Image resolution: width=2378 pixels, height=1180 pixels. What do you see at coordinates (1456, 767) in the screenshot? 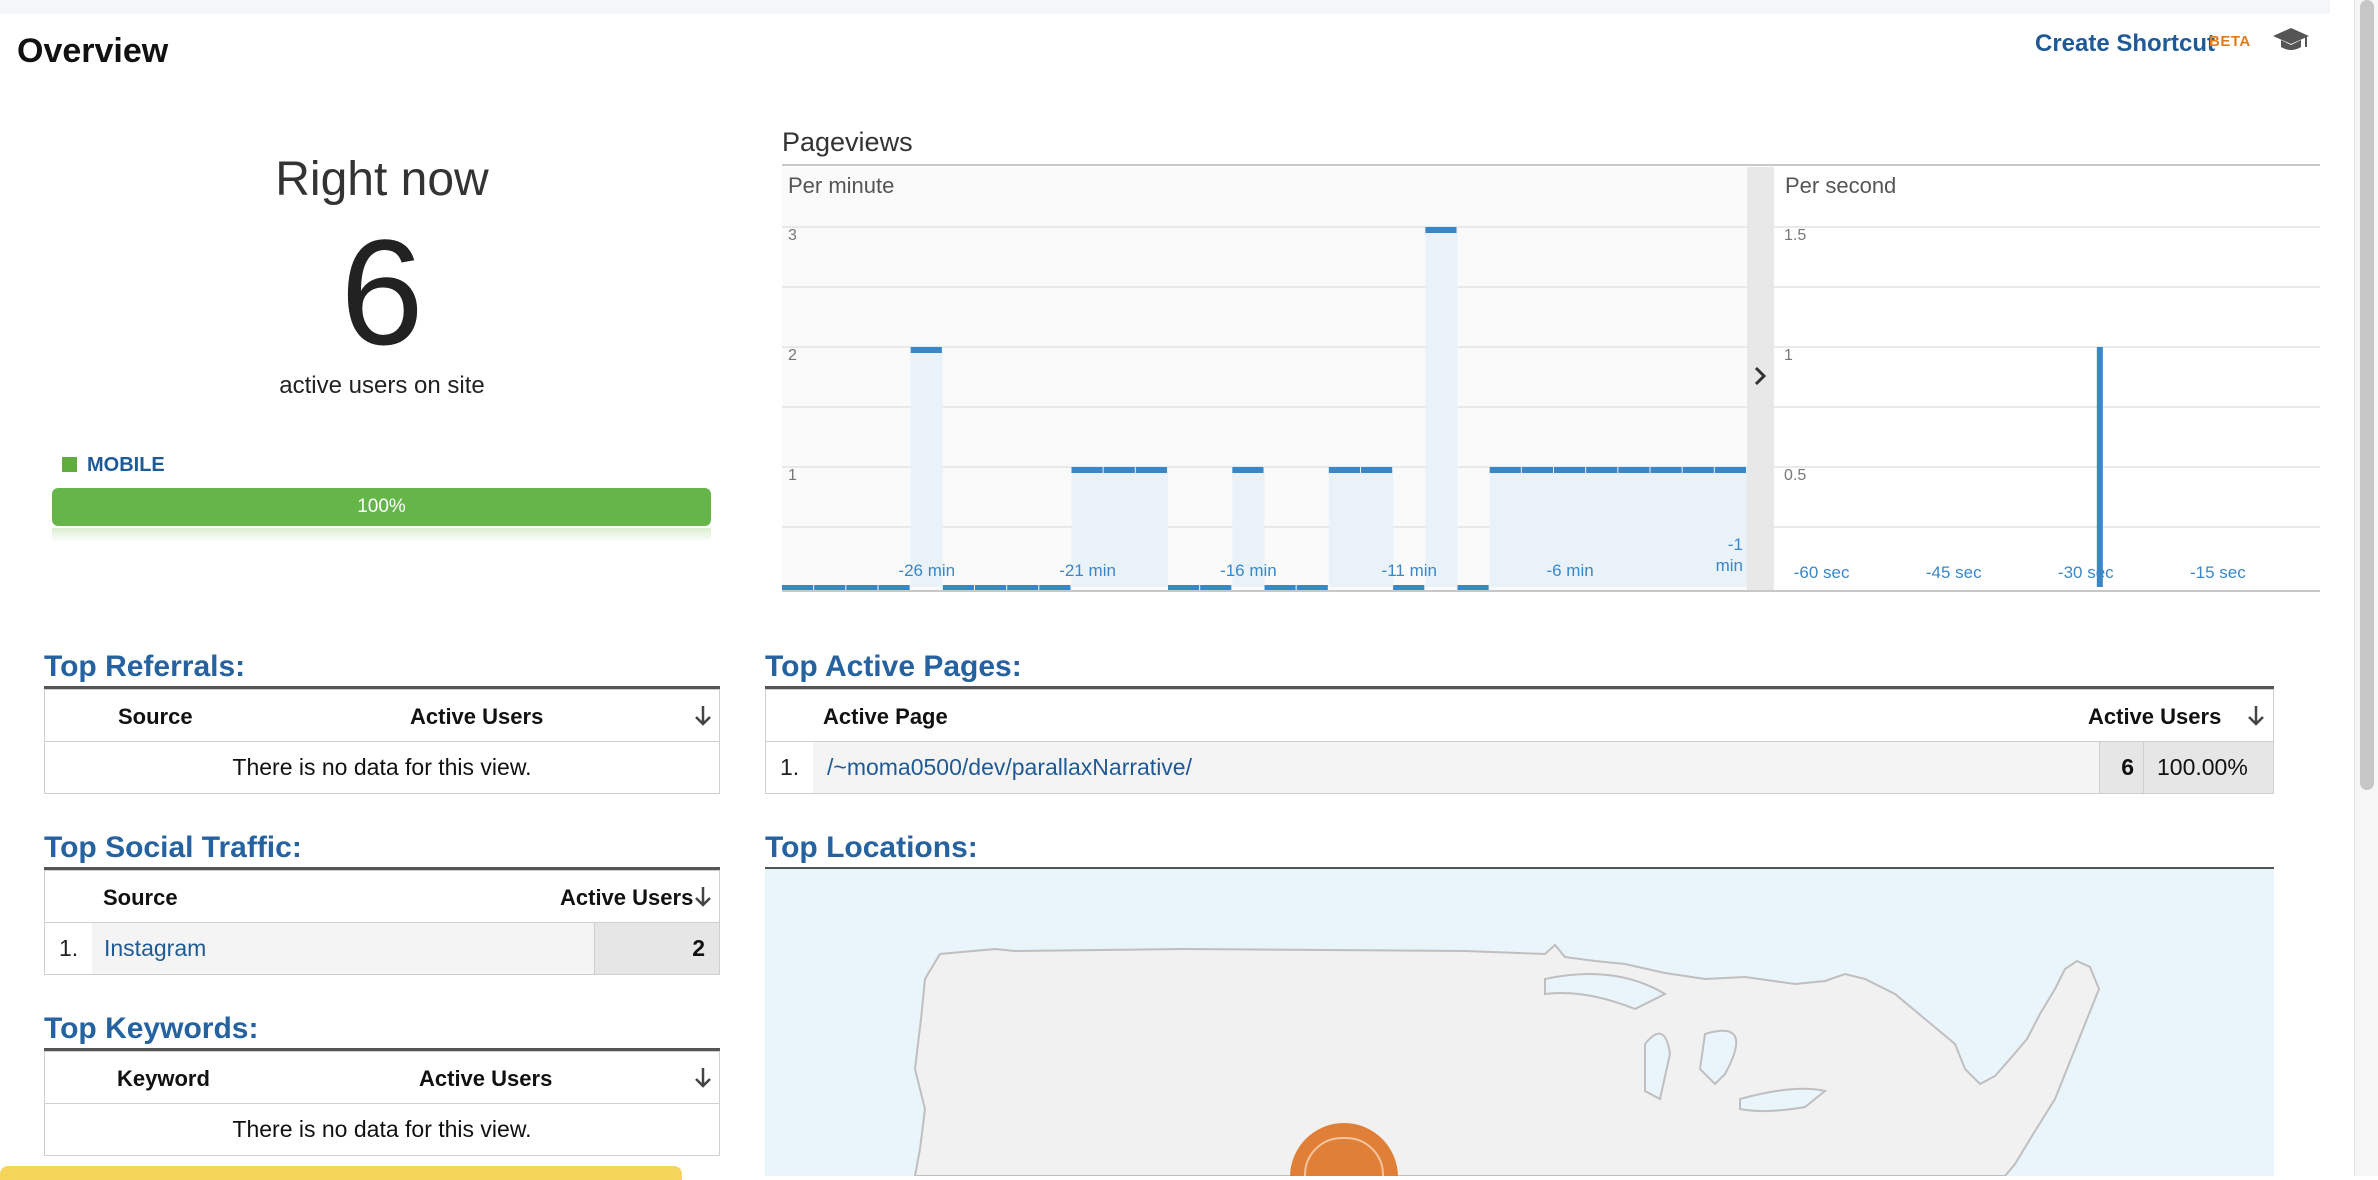
I see `row-page-cell: /~moma0500/dev/parallaxNarrative/` at bounding box center [1456, 767].